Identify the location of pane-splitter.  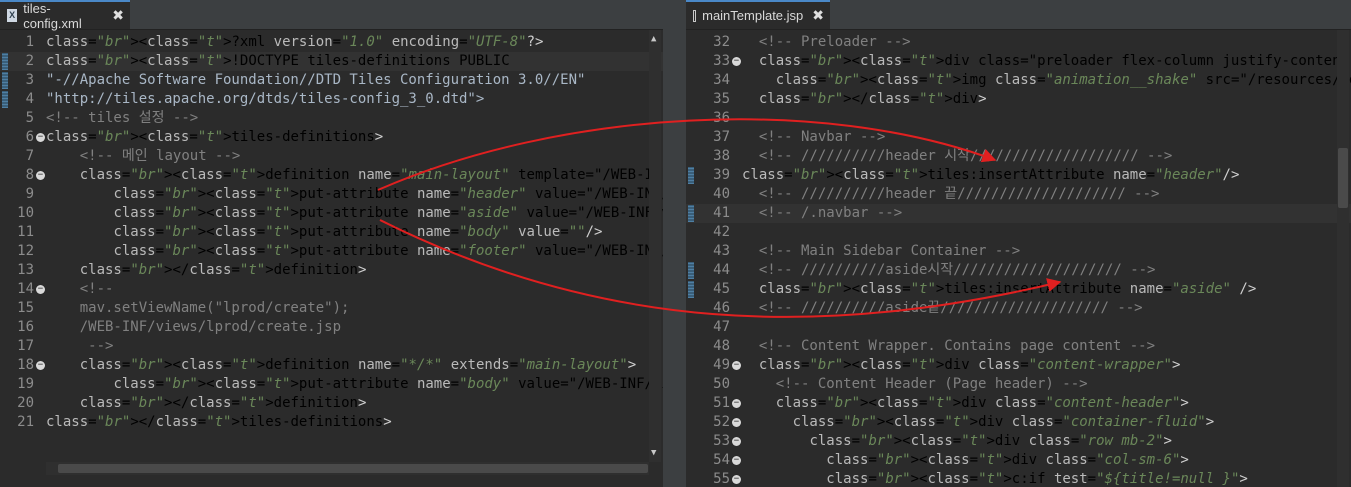
(674, 243).